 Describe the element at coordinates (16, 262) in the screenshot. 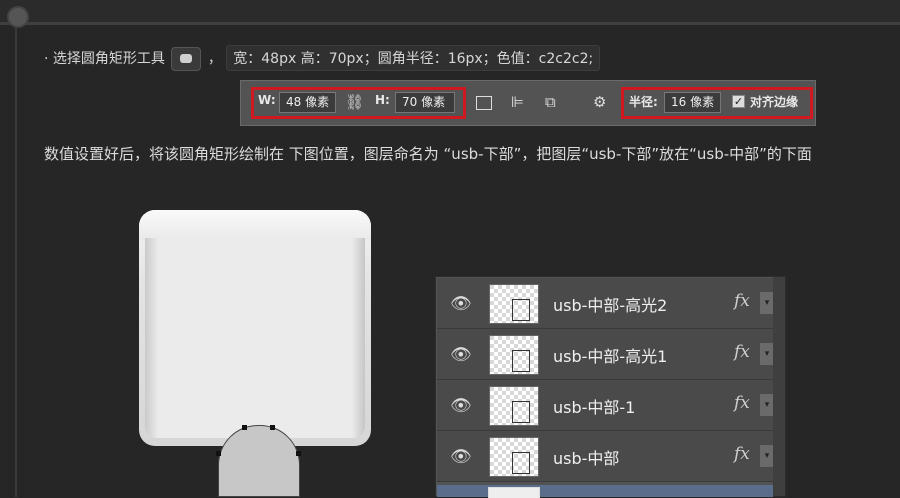

I see `timeline-line` at that location.